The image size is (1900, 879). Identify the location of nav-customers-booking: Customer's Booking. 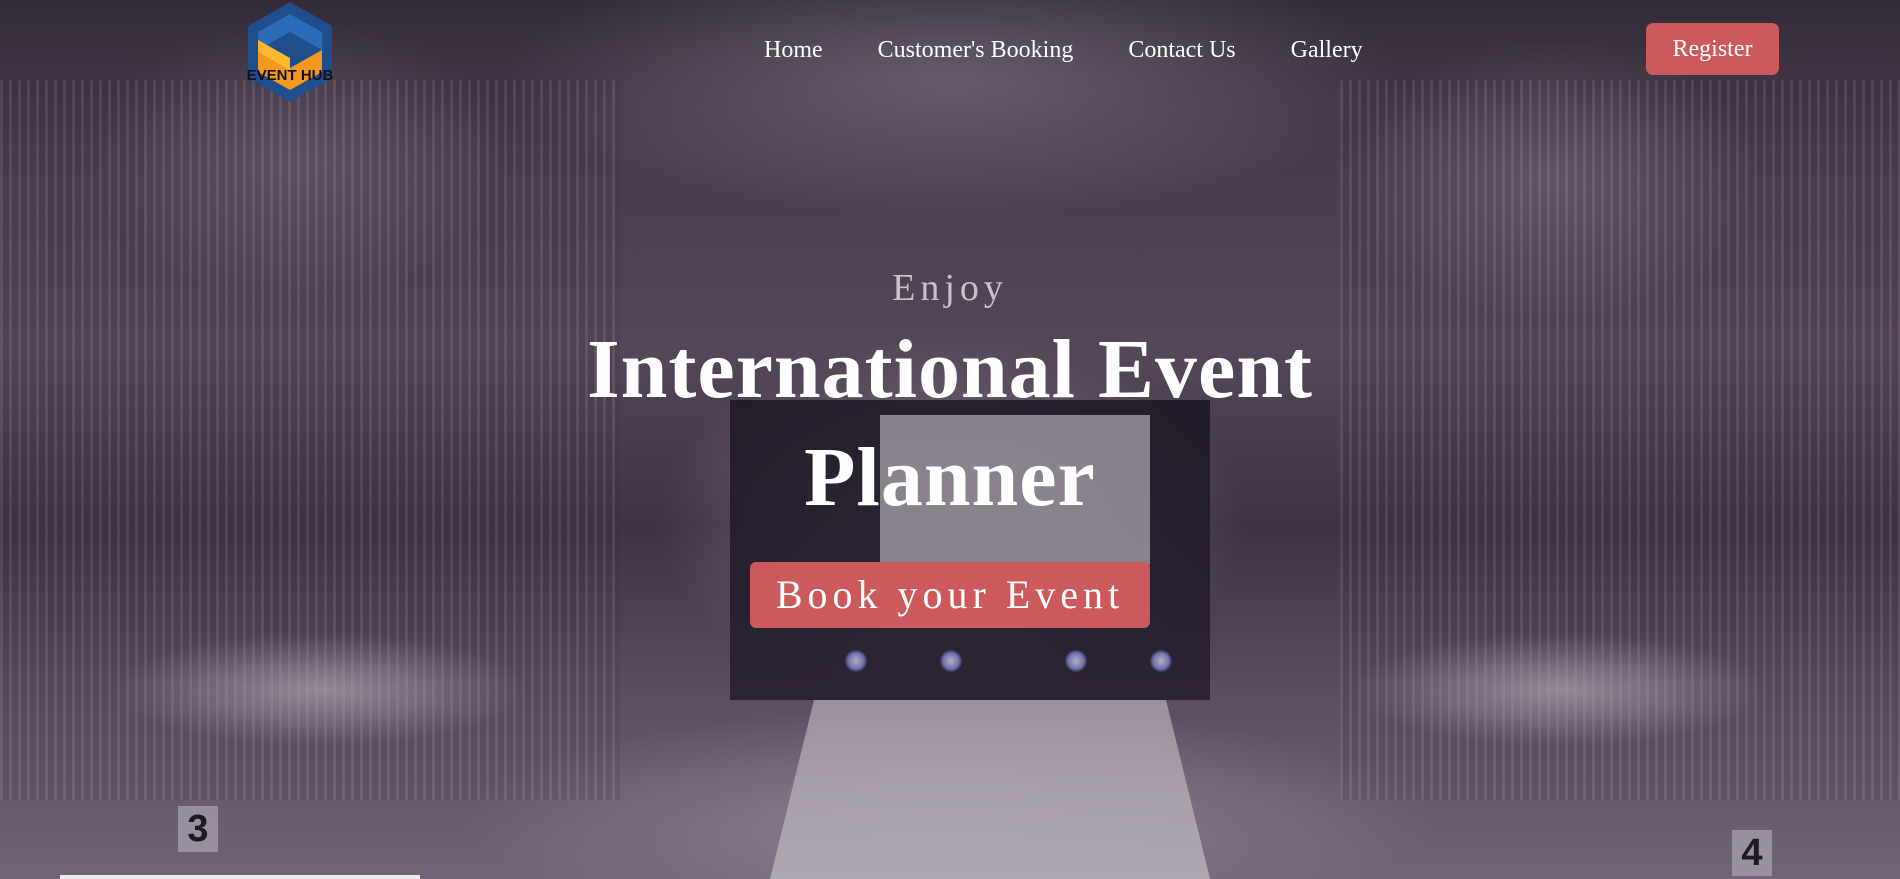
(976, 50).